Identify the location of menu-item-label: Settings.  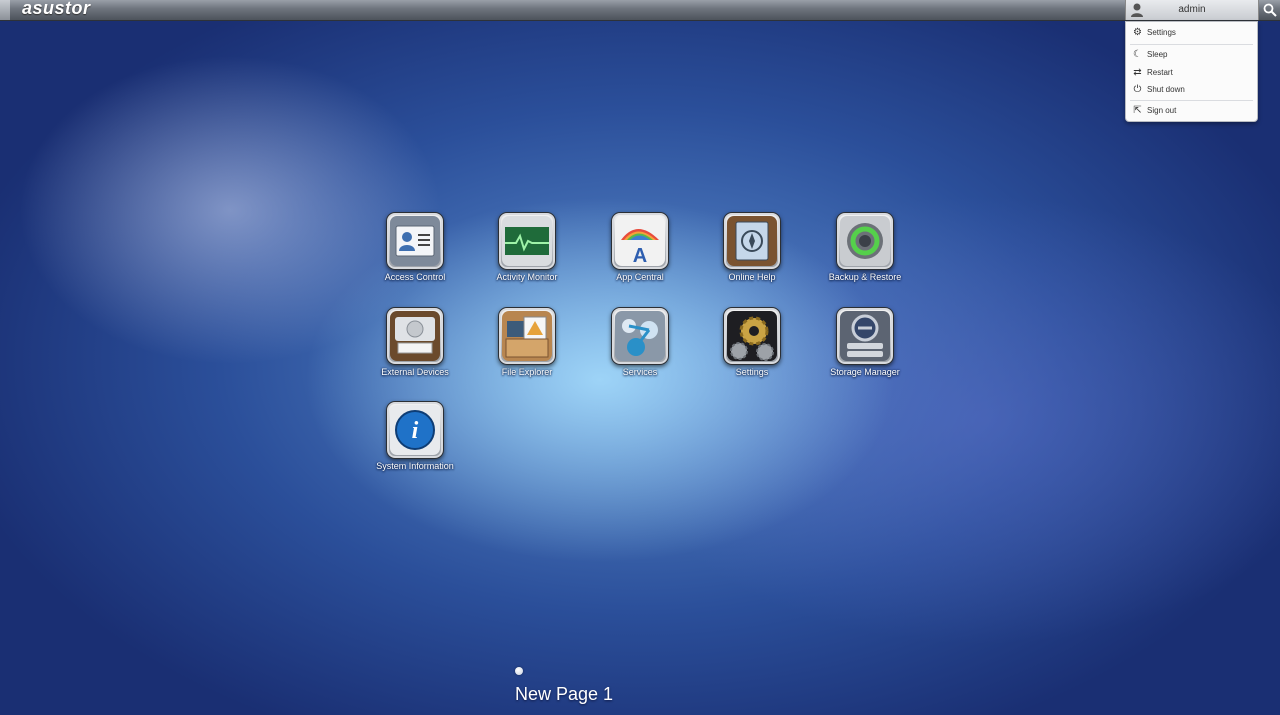
(1161, 32).